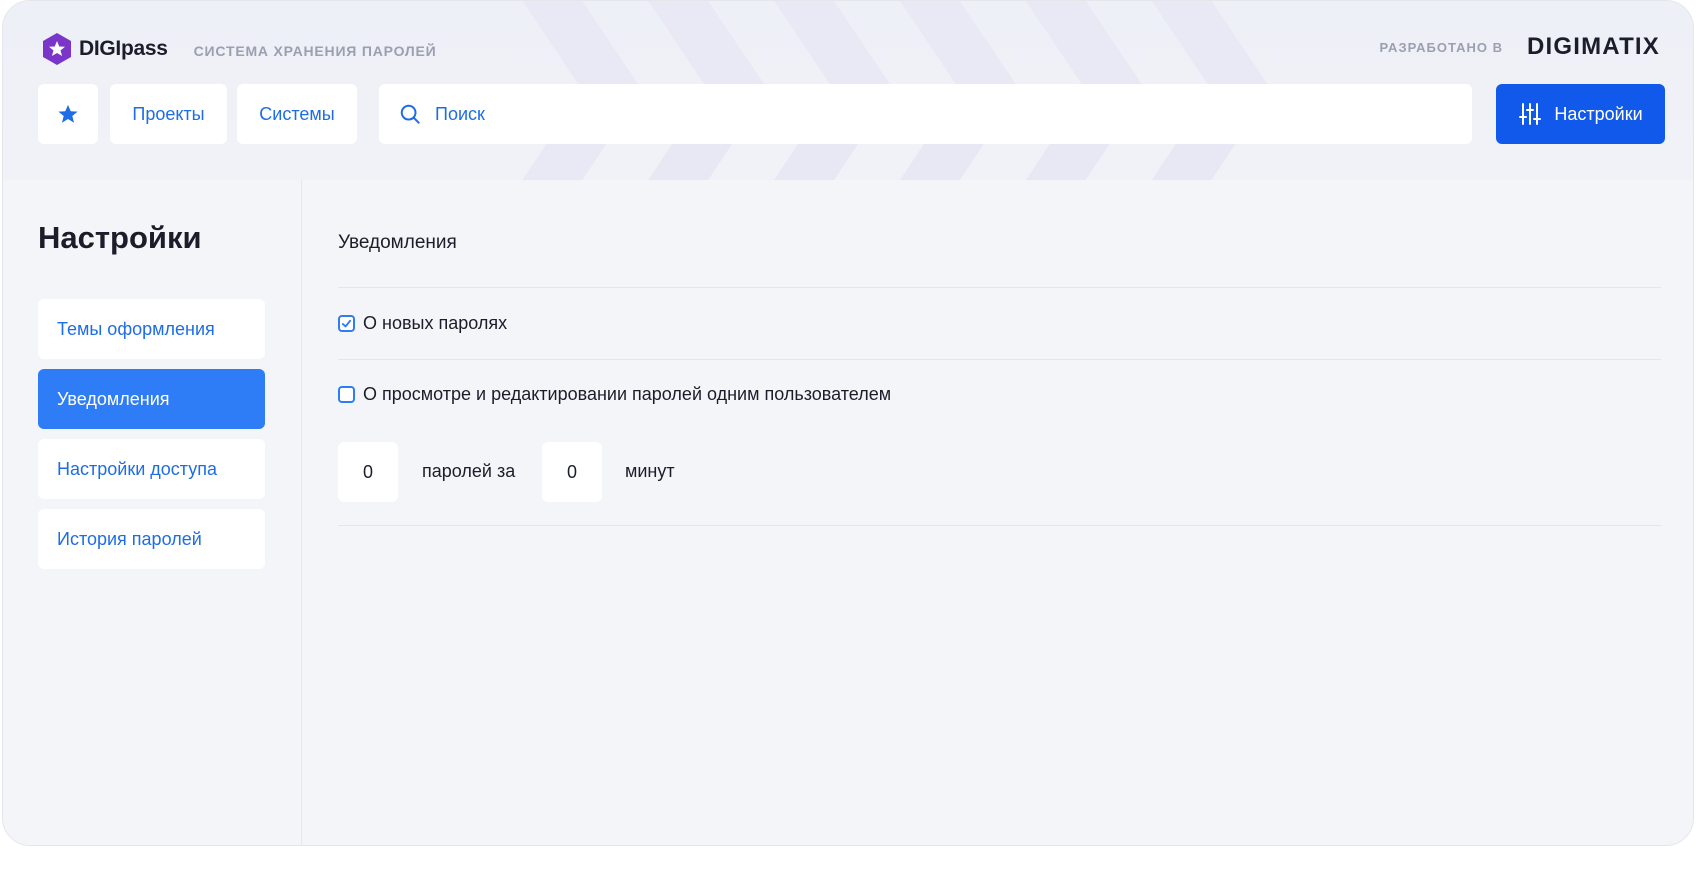  I want to click on favorites-button, so click(68, 114).